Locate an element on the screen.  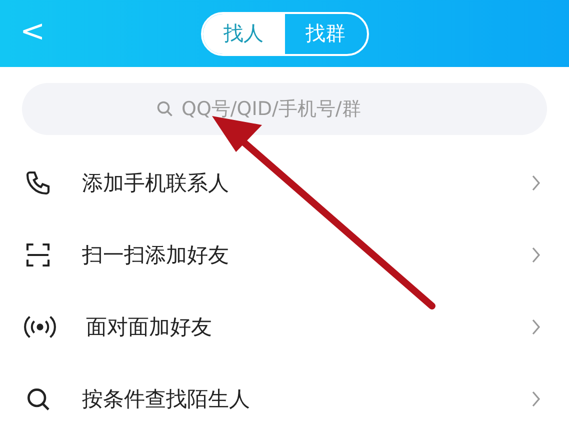
search-field: QQ号/QID/手机号/群 is located at coordinates (297, 109).